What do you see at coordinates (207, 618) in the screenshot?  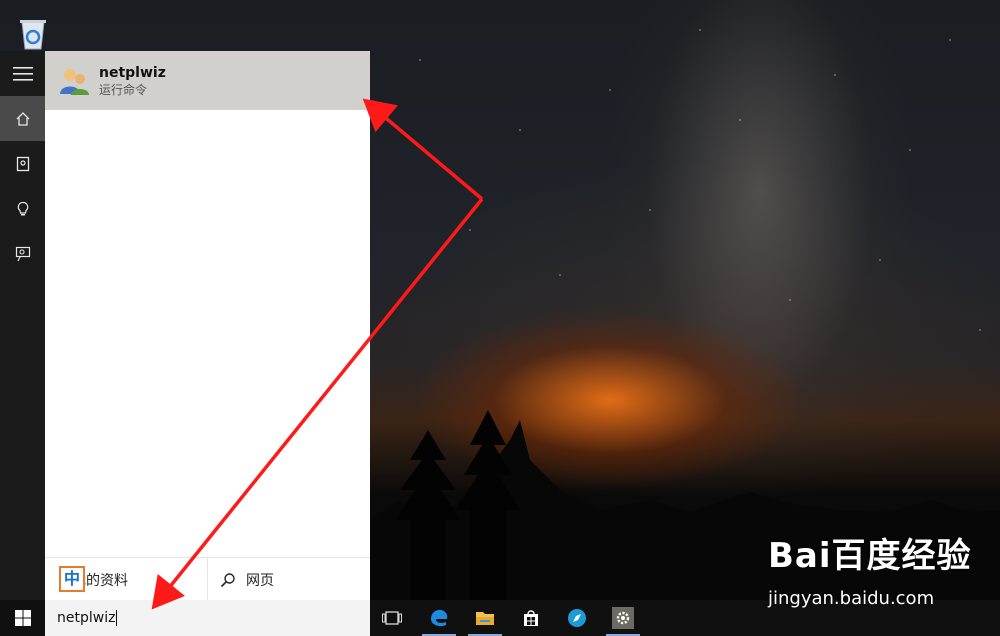 I see `taskbar-search-input: netplwiz` at bounding box center [207, 618].